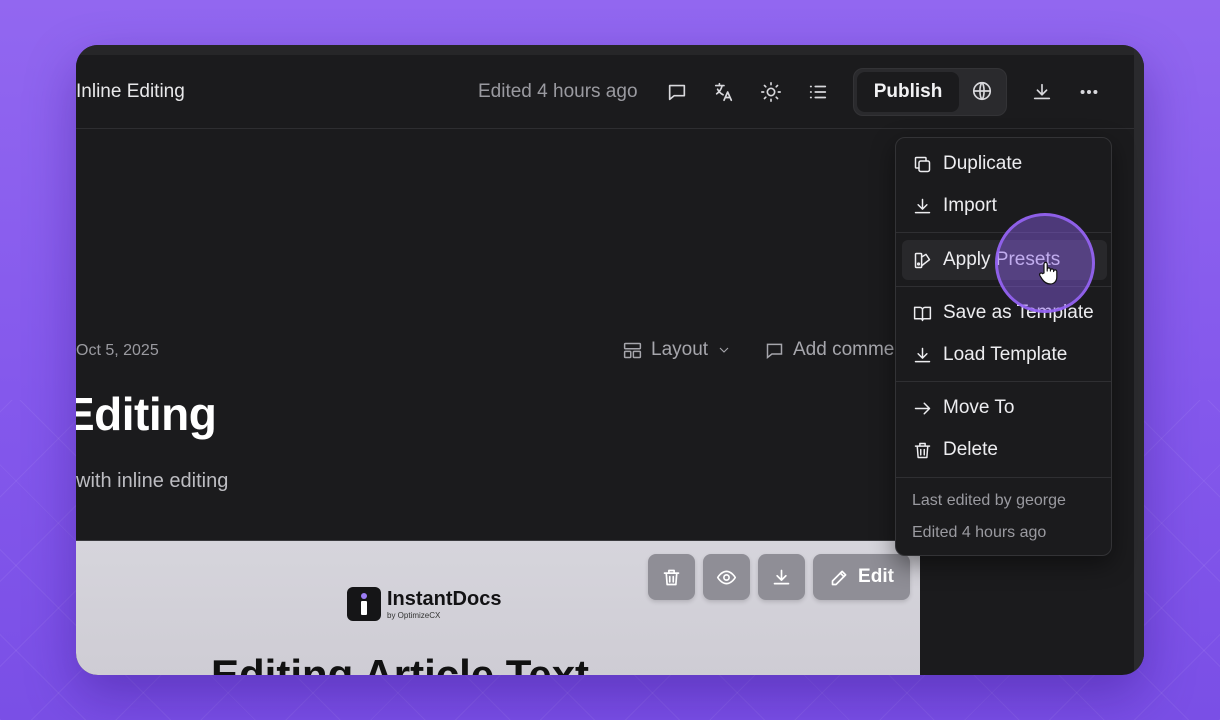  I want to click on layout-label: Layout, so click(680, 349).